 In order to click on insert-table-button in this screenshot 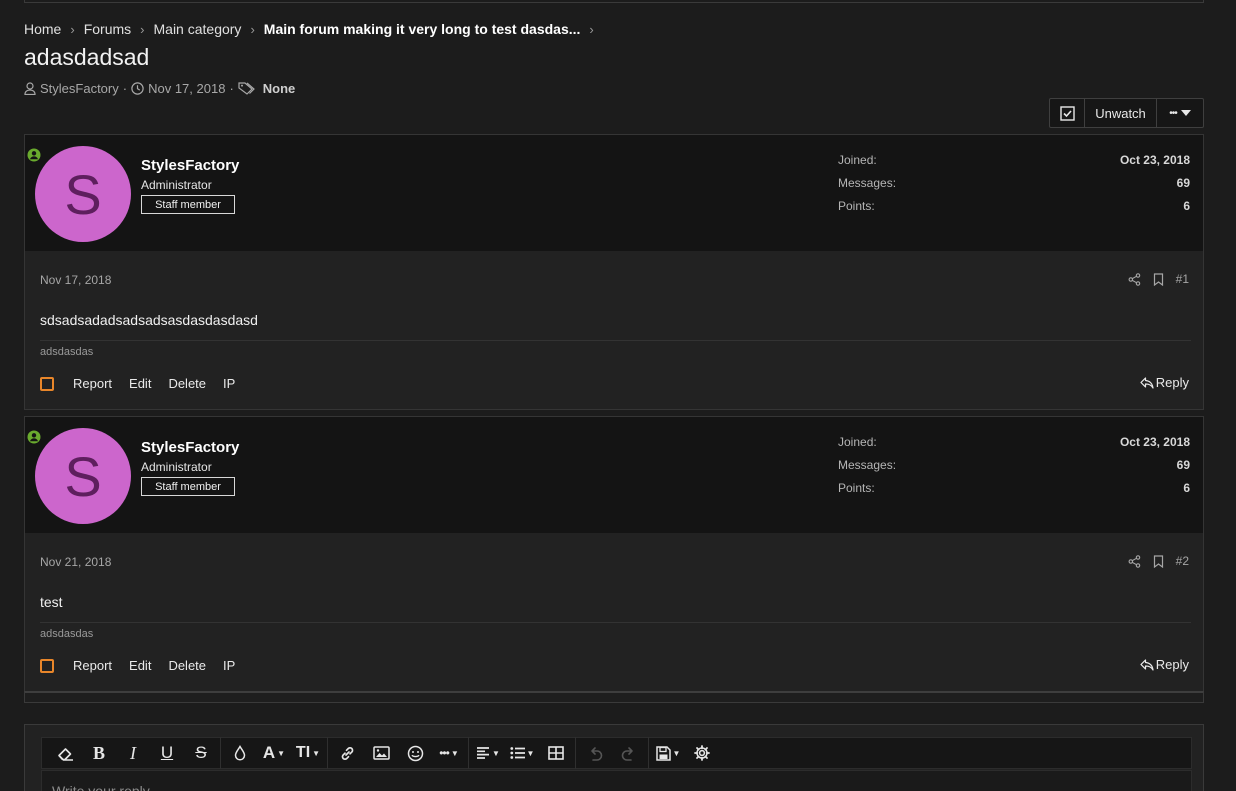, I will do `click(556, 753)`.